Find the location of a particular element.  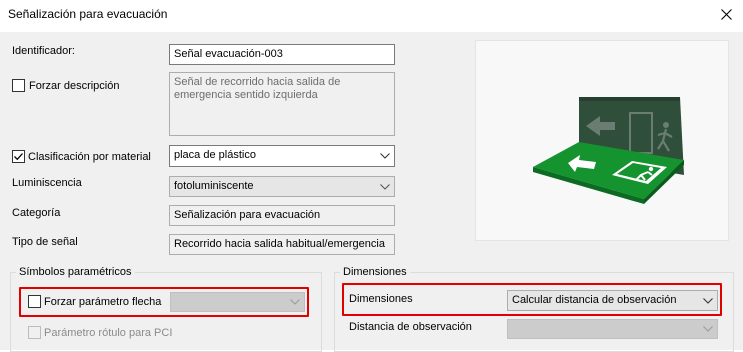

clasificacion-select: placa de plástico is located at coordinates (282, 156).